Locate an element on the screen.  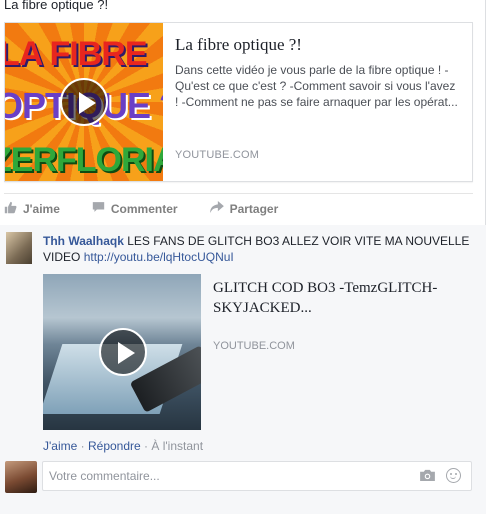
thumbnail-text-line-1: LA FIBRE is located at coordinates (76, 54).